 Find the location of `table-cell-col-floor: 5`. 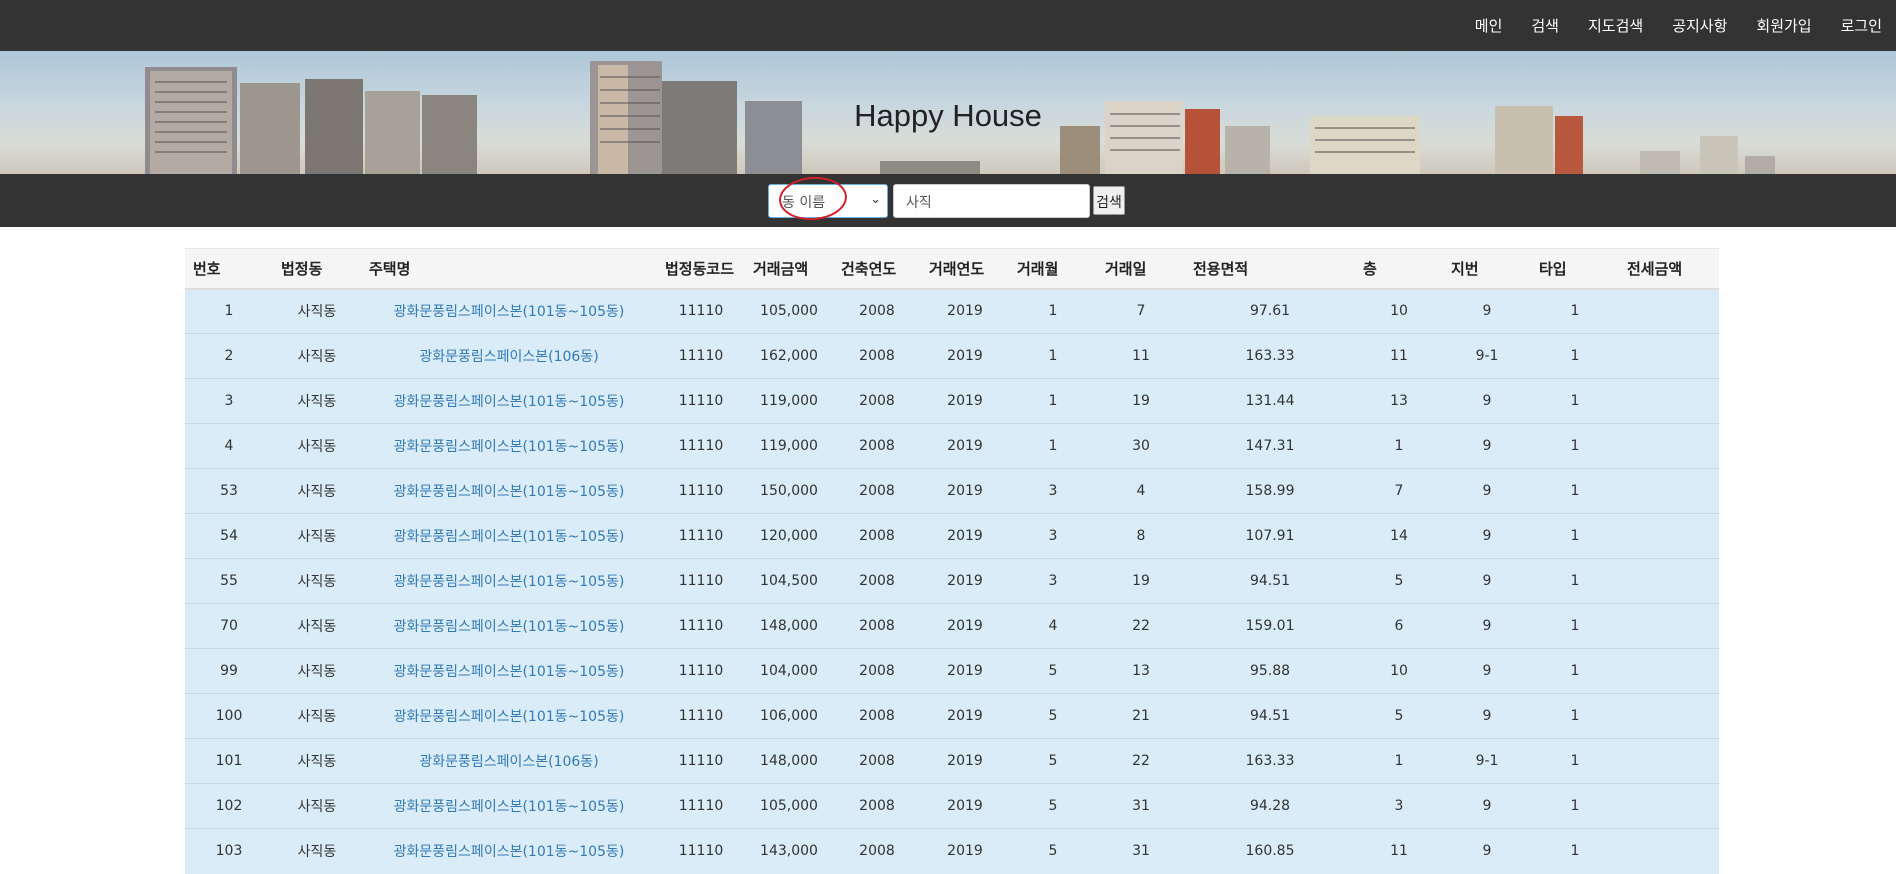

table-cell-col-floor: 5 is located at coordinates (1399, 716).